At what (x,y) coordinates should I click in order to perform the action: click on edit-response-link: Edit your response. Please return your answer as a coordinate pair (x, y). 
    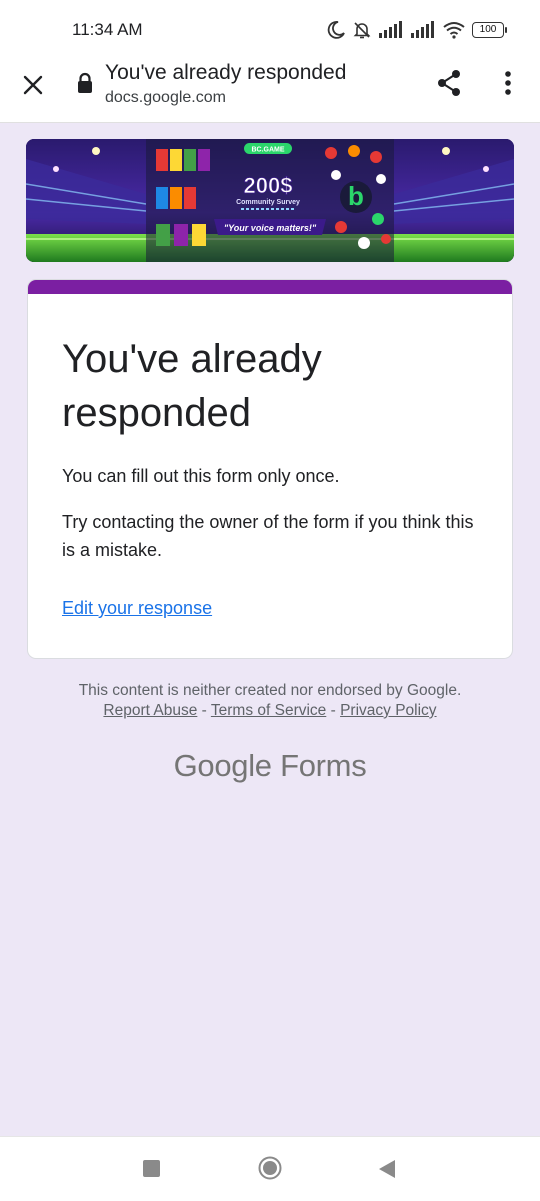
    Looking at the image, I should click on (137, 608).